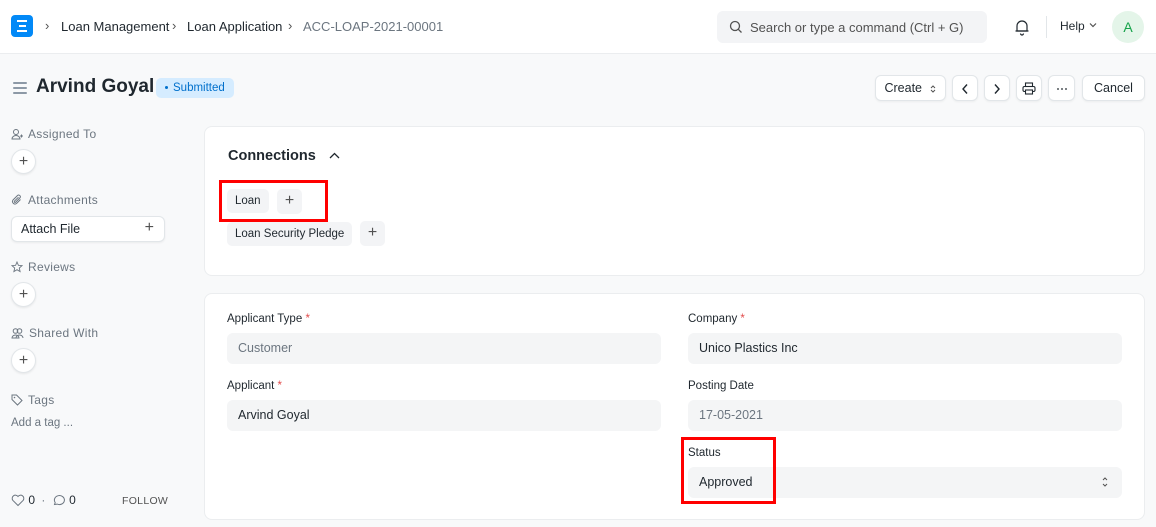 The width and height of the screenshot is (1156, 527). Describe the element at coordinates (23, 360) in the screenshot. I see `add-share-button: +` at that location.